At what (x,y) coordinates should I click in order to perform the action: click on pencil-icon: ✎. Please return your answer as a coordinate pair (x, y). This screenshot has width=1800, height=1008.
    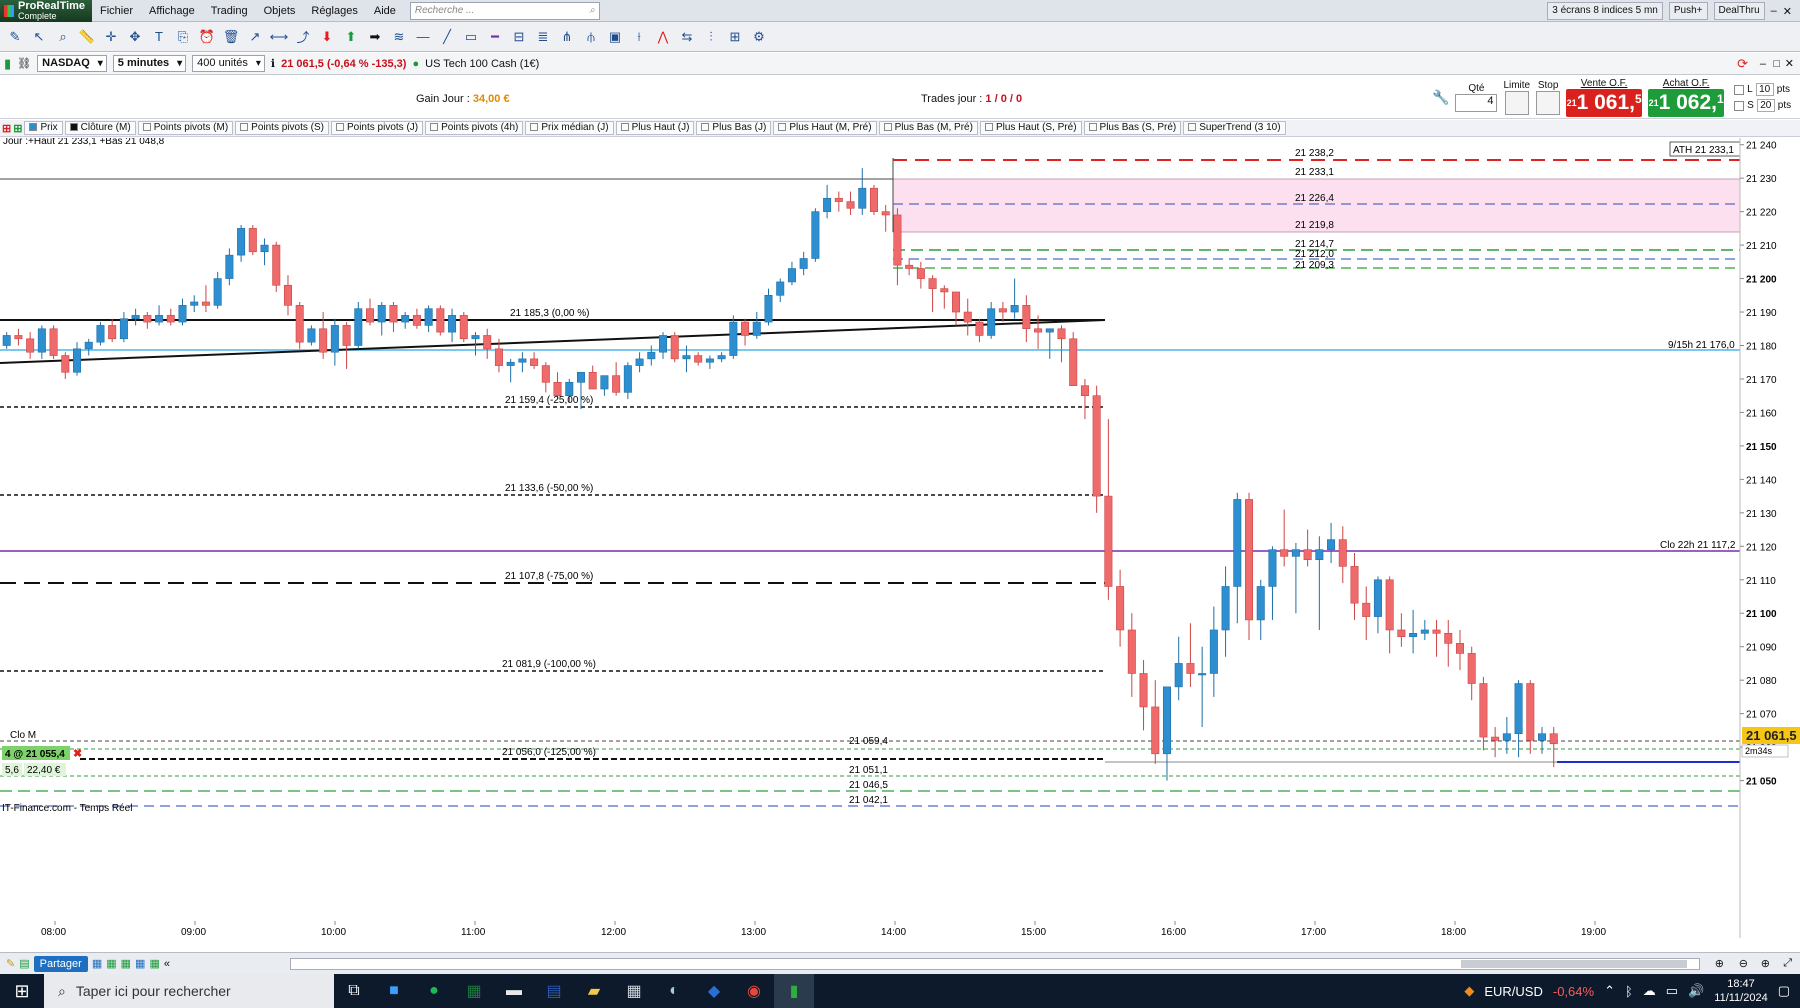
    Looking at the image, I should click on (15, 37).